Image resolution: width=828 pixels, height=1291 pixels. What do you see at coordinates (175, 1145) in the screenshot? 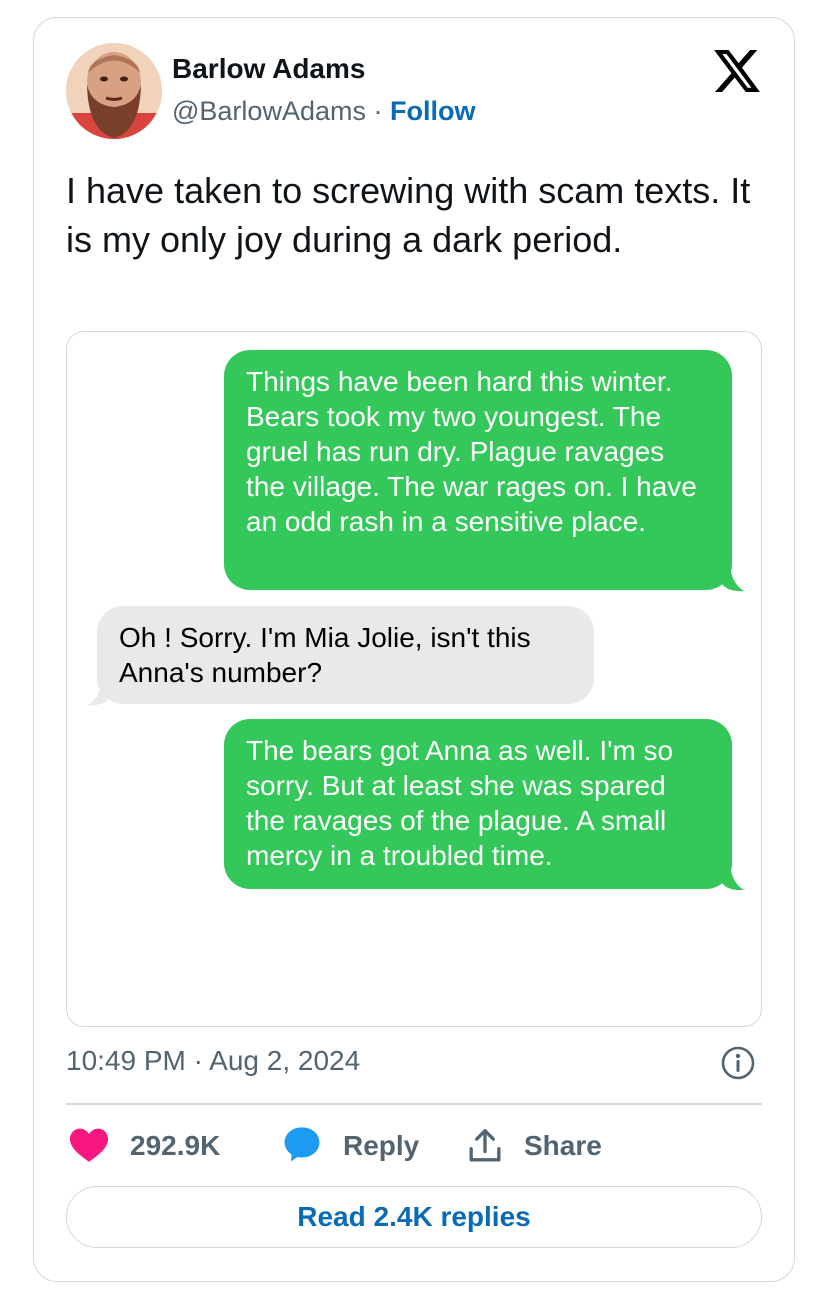
I see `like-count: 292.9K` at bounding box center [175, 1145].